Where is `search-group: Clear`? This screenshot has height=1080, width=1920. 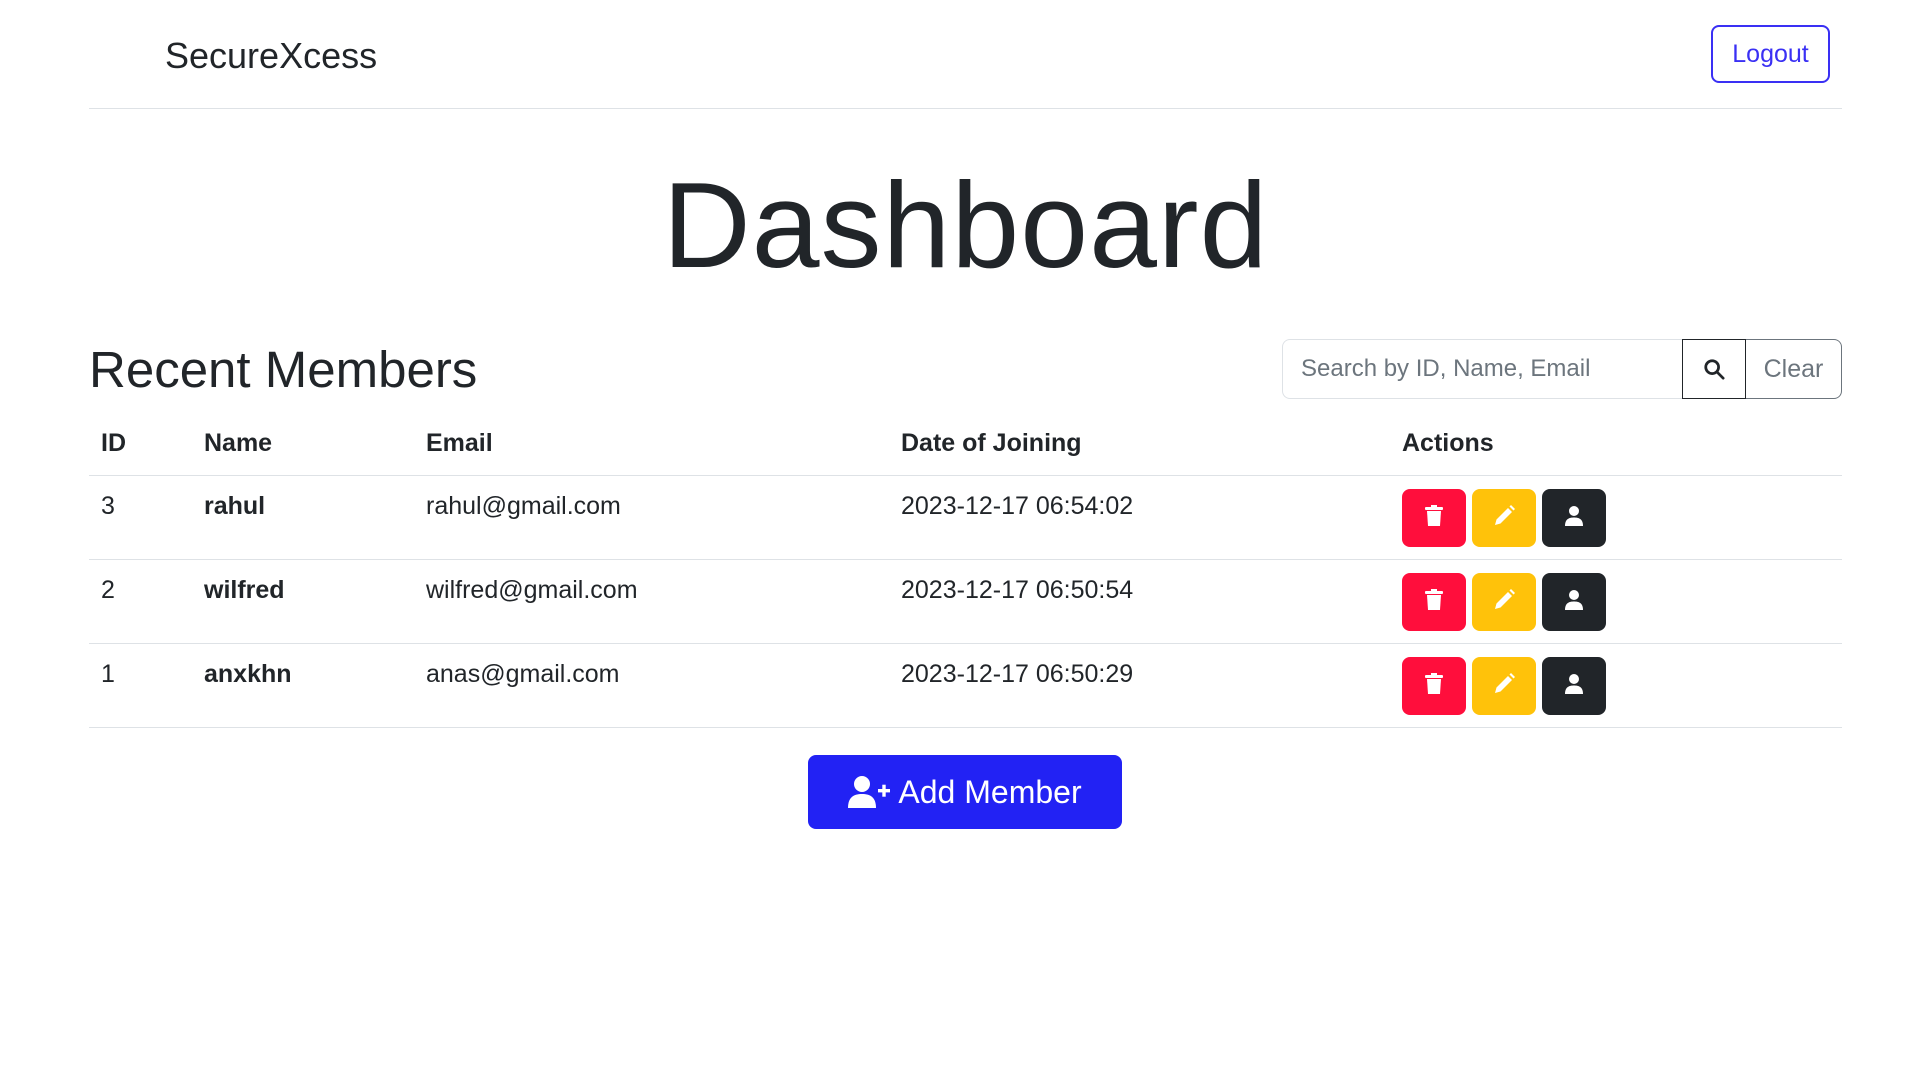 search-group: Clear is located at coordinates (1562, 369).